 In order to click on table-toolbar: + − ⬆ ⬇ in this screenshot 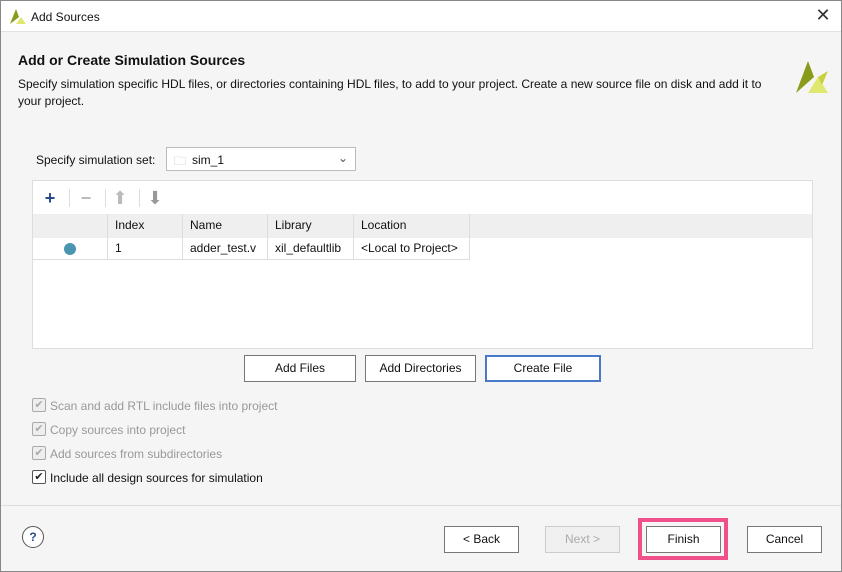, I will do `click(422, 197)`.